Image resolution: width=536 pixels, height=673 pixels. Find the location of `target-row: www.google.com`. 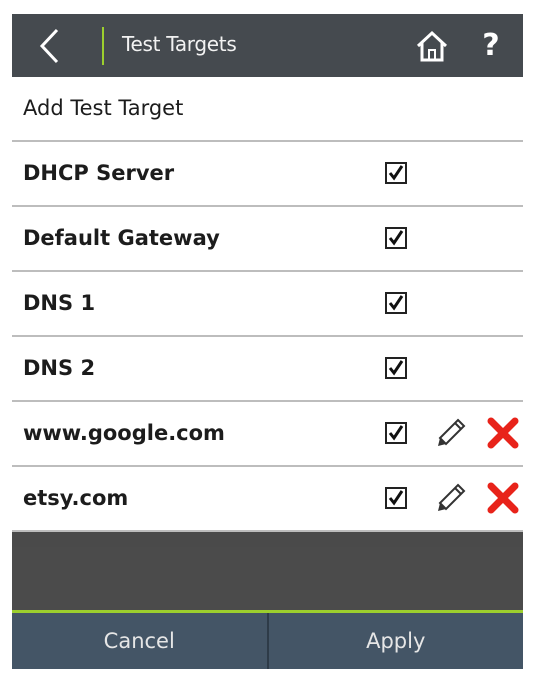

target-row: www.google.com is located at coordinates (267, 434).